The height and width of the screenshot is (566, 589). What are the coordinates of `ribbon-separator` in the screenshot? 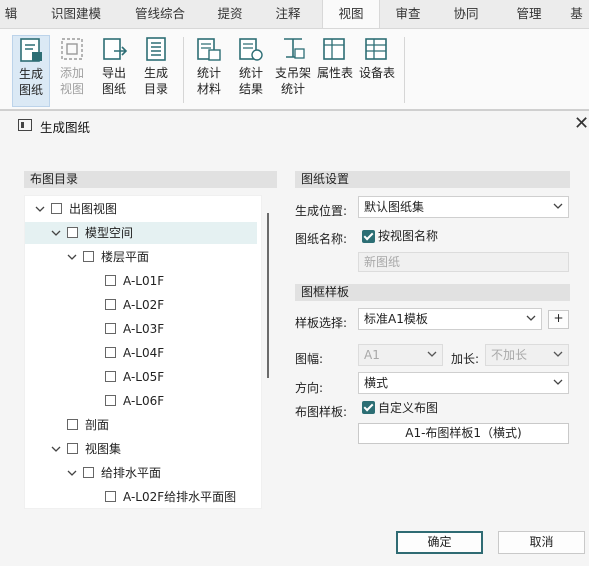 It's located at (404, 70).